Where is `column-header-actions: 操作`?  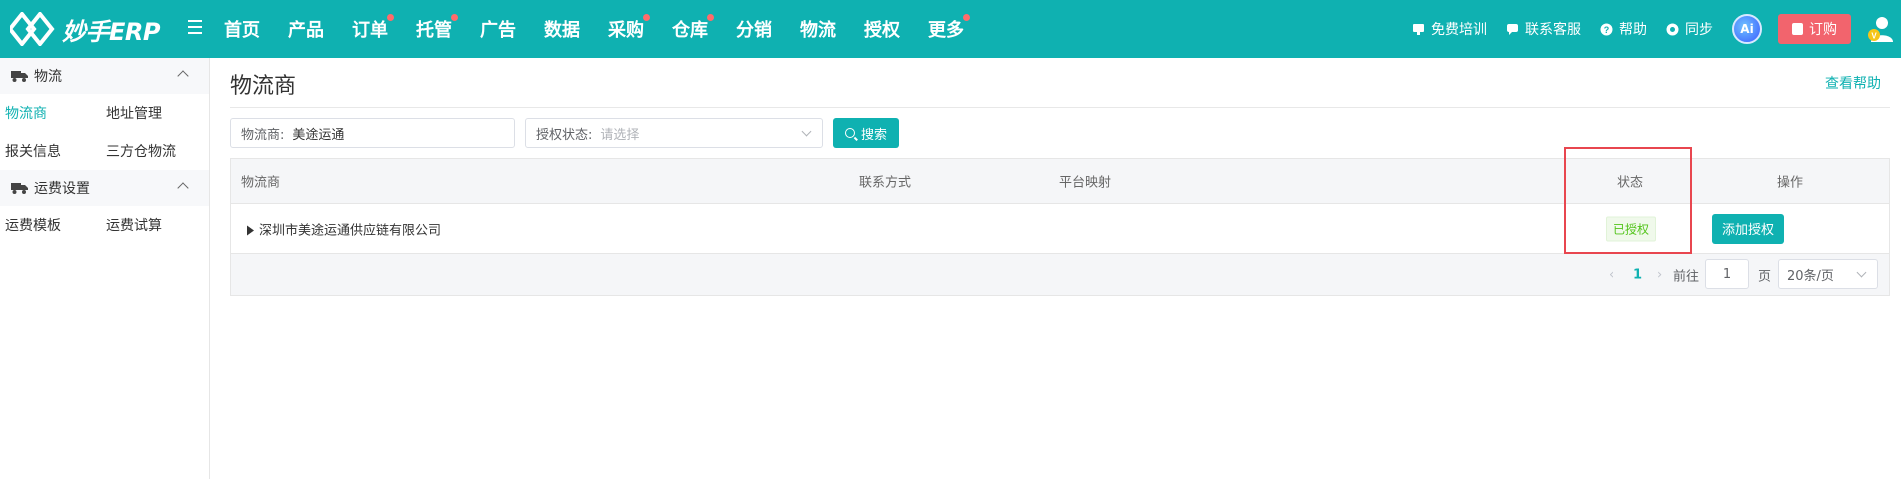
column-header-actions: 操作 is located at coordinates (1790, 183).